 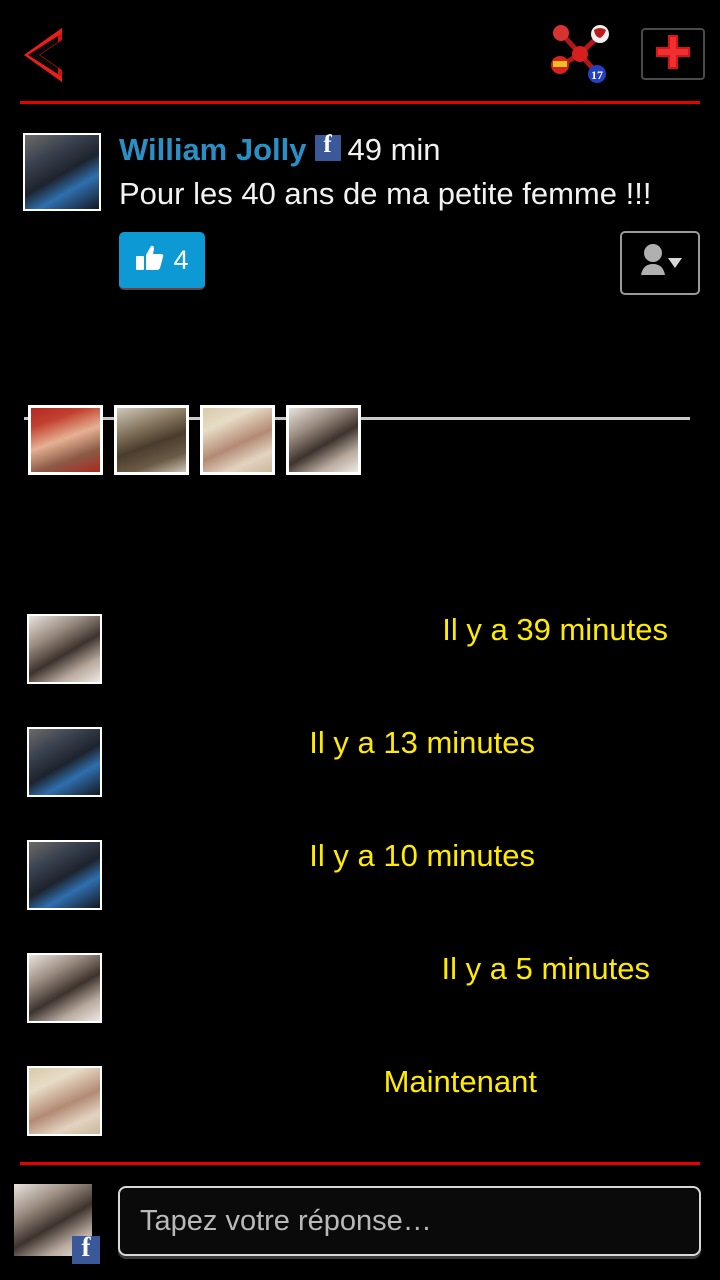 What do you see at coordinates (460, 1081) in the screenshot?
I see `message-timestamp: Maintenant` at bounding box center [460, 1081].